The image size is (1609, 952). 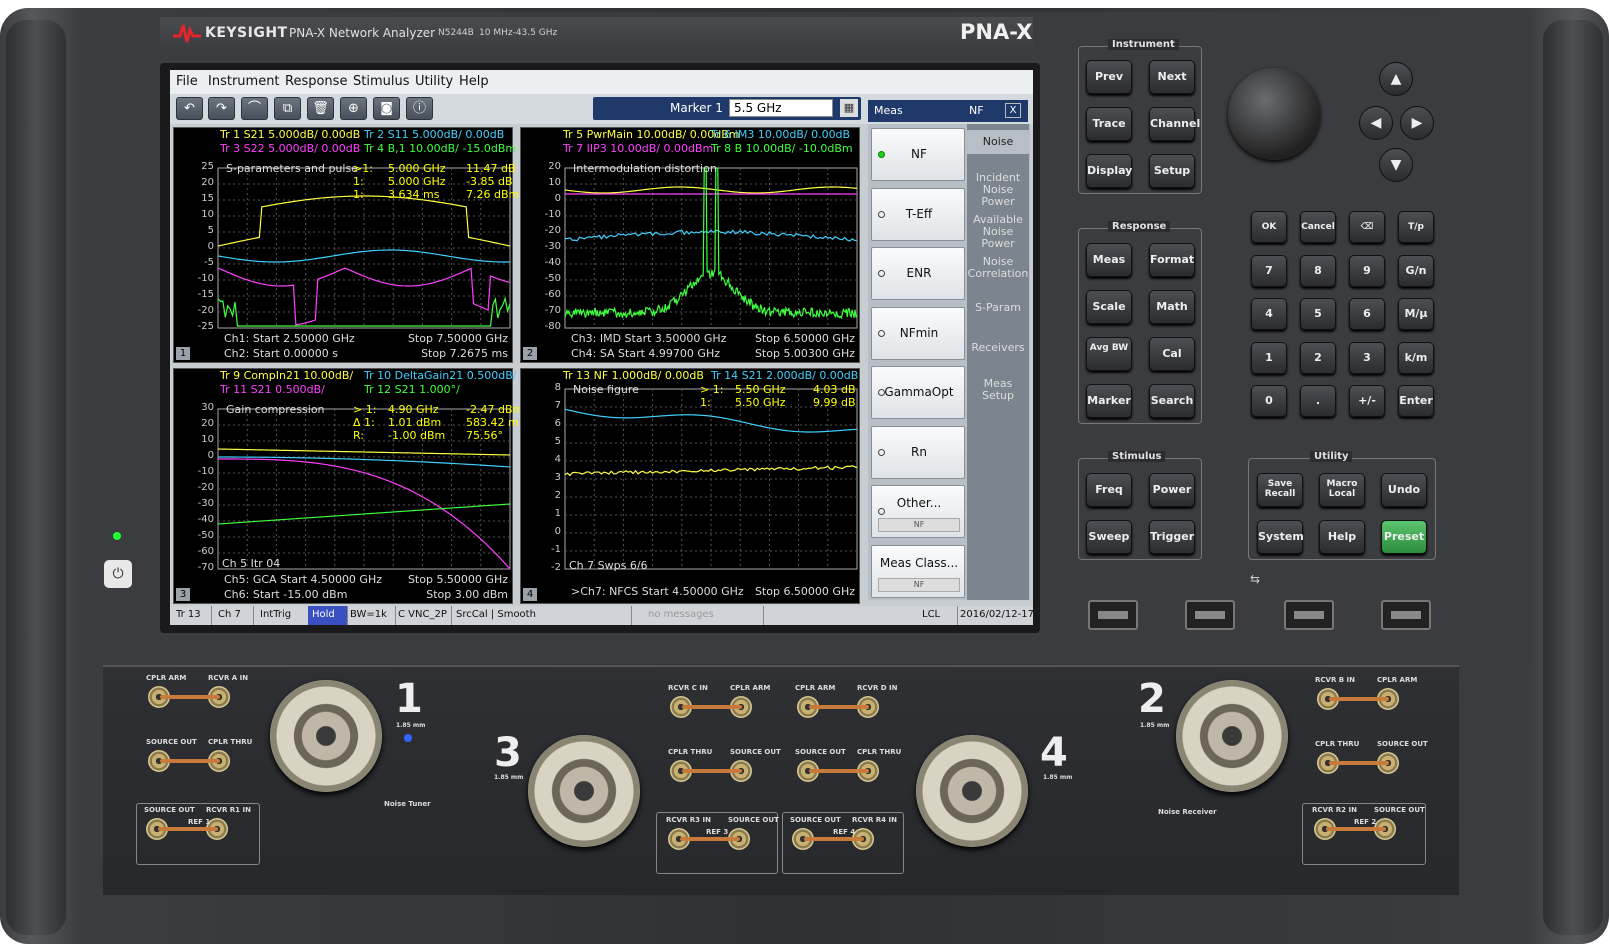 I want to click on softkey-rn: Rn, so click(x=918, y=452).